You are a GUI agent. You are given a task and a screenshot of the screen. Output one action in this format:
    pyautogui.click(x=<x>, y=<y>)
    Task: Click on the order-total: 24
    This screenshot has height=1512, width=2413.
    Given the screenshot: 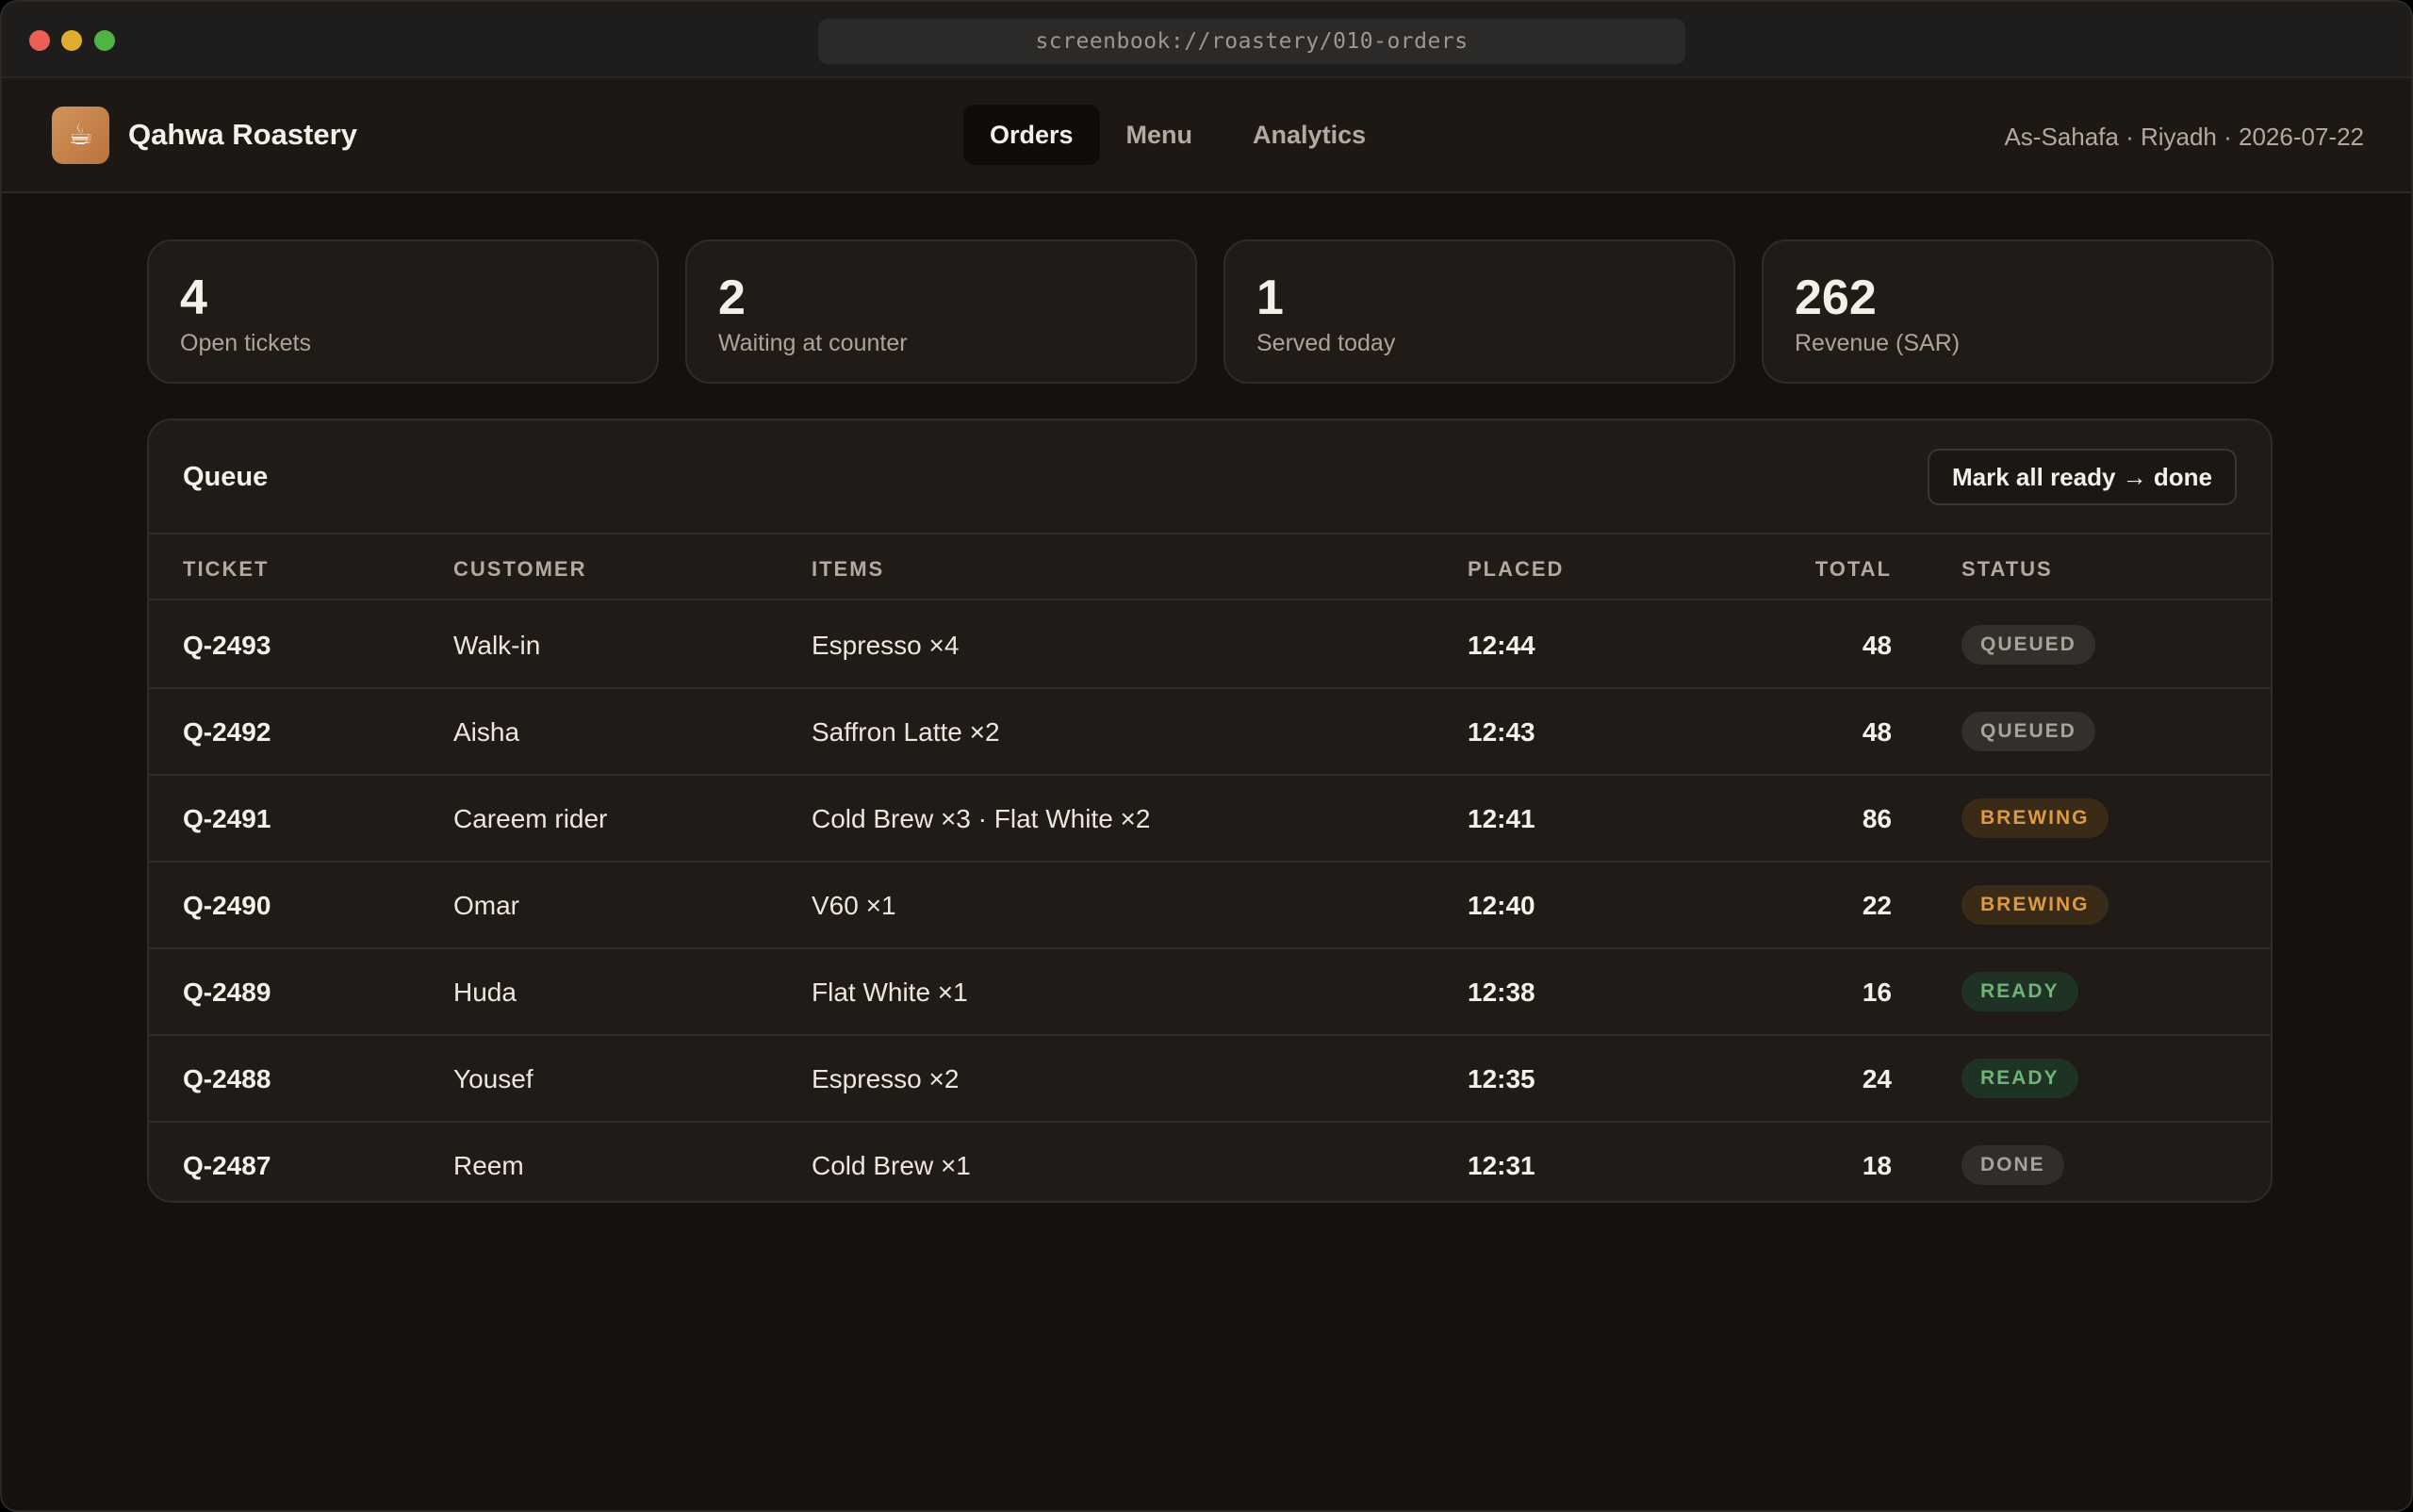 What is the action you would take?
    pyautogui.click(x=1877, y=1078)
    